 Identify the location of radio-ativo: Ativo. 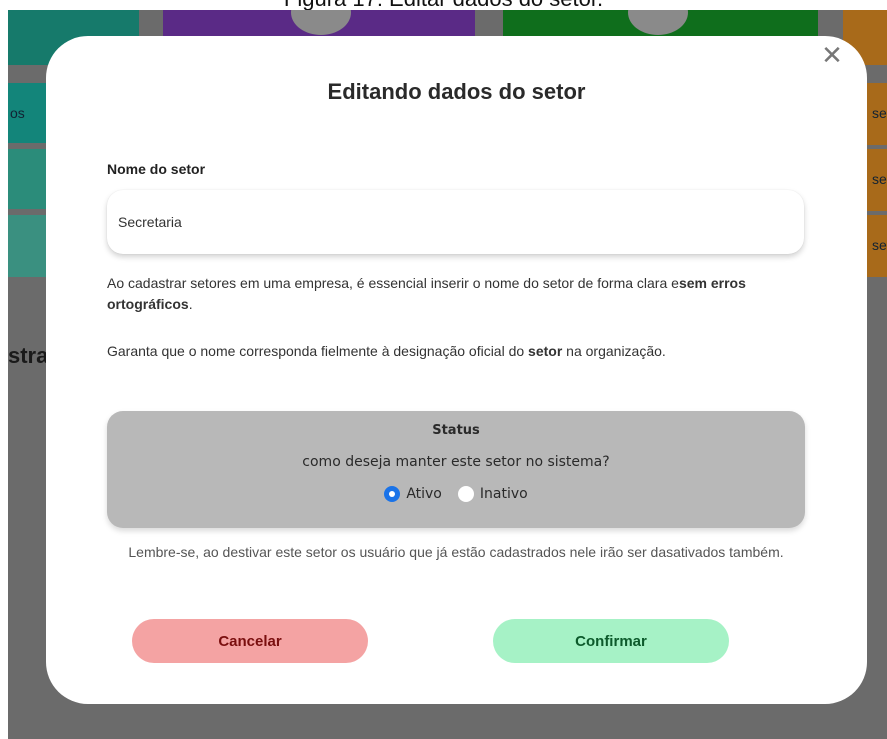
(413, 494).